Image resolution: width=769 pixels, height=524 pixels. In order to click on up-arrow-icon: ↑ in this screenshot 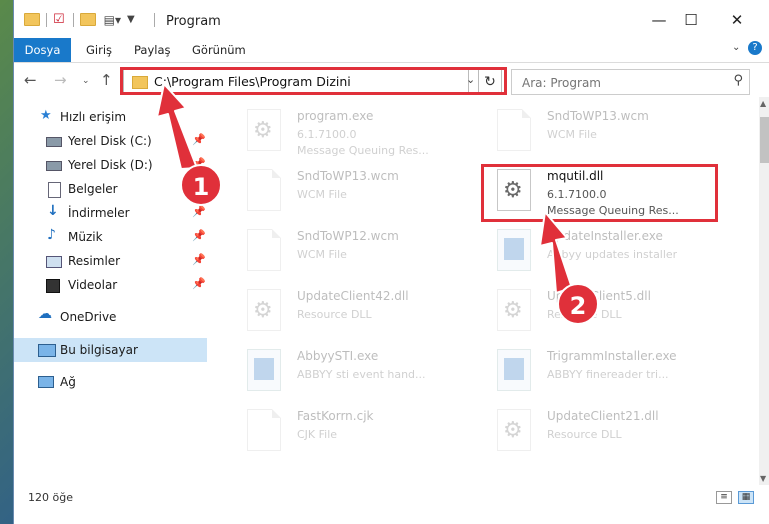, I will do `click(106, 80)`.